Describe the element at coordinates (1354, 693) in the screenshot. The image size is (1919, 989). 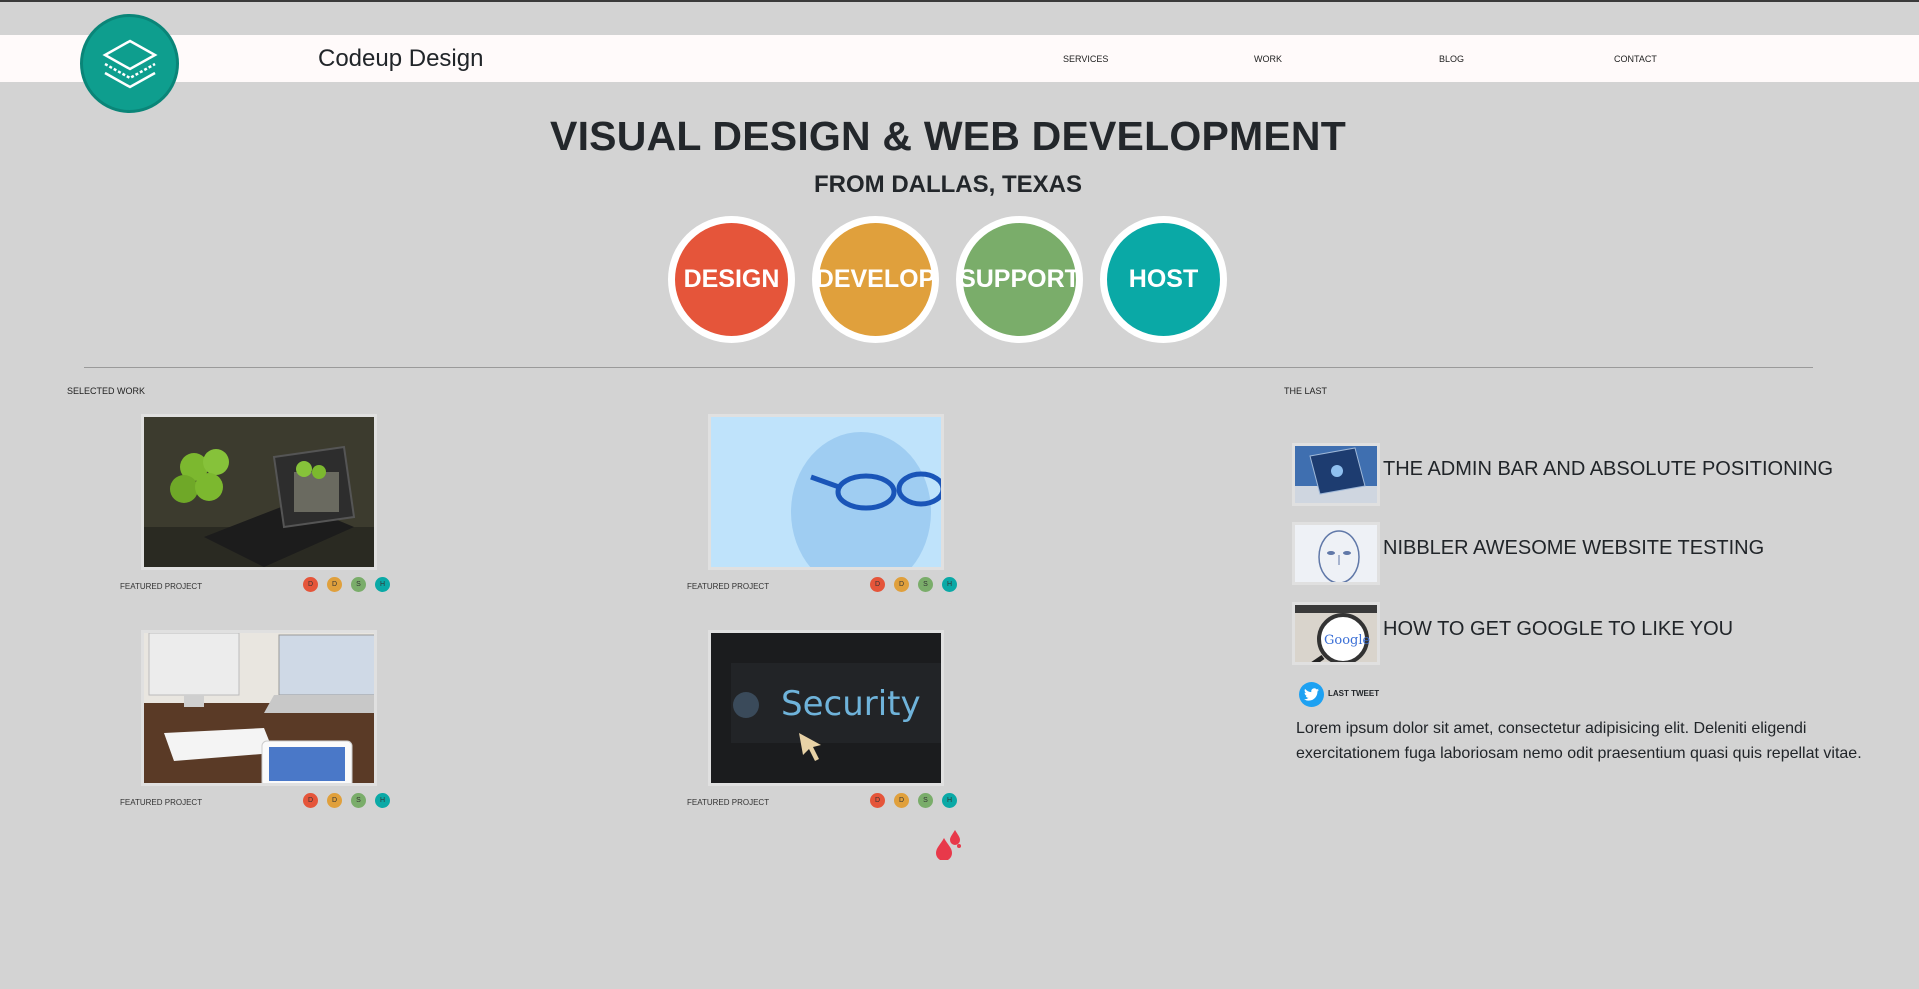
I see `last-tweet-label: LAST TWEET` at that location.